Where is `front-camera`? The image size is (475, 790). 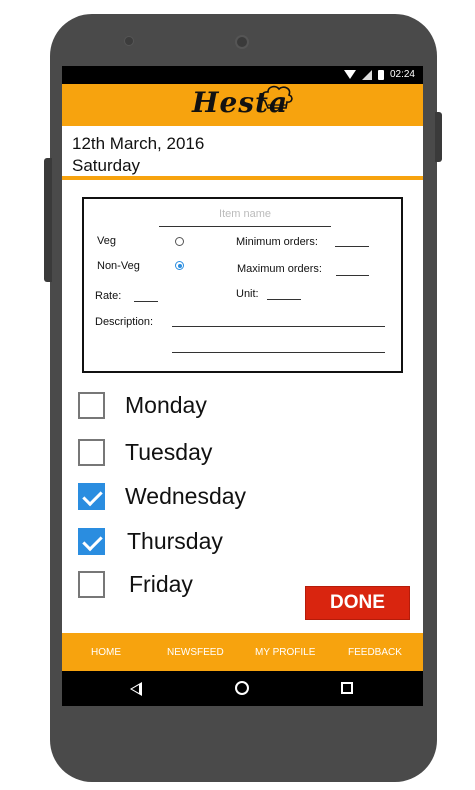
front-camera is located at coordinates (242, 42).